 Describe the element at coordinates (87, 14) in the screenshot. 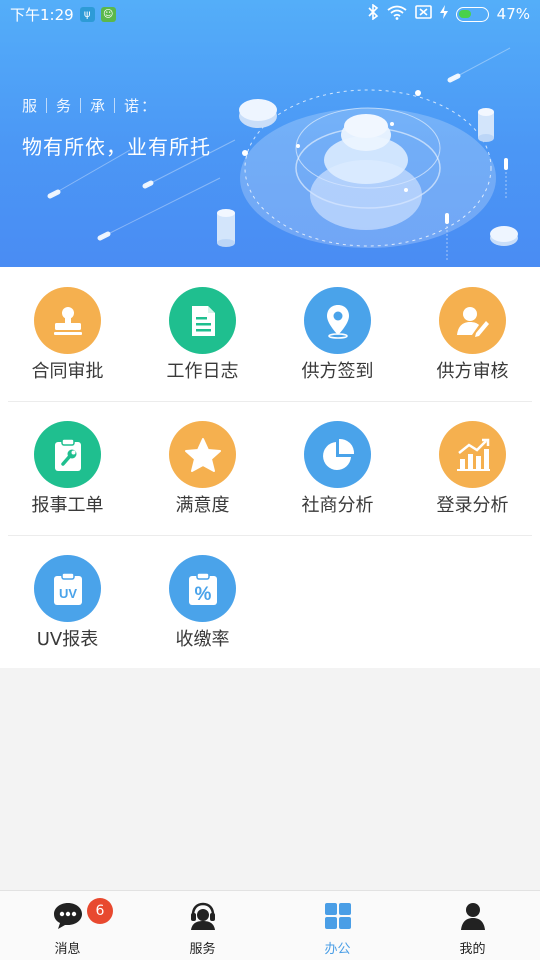

I see `usb-icon: ψ` at that location.